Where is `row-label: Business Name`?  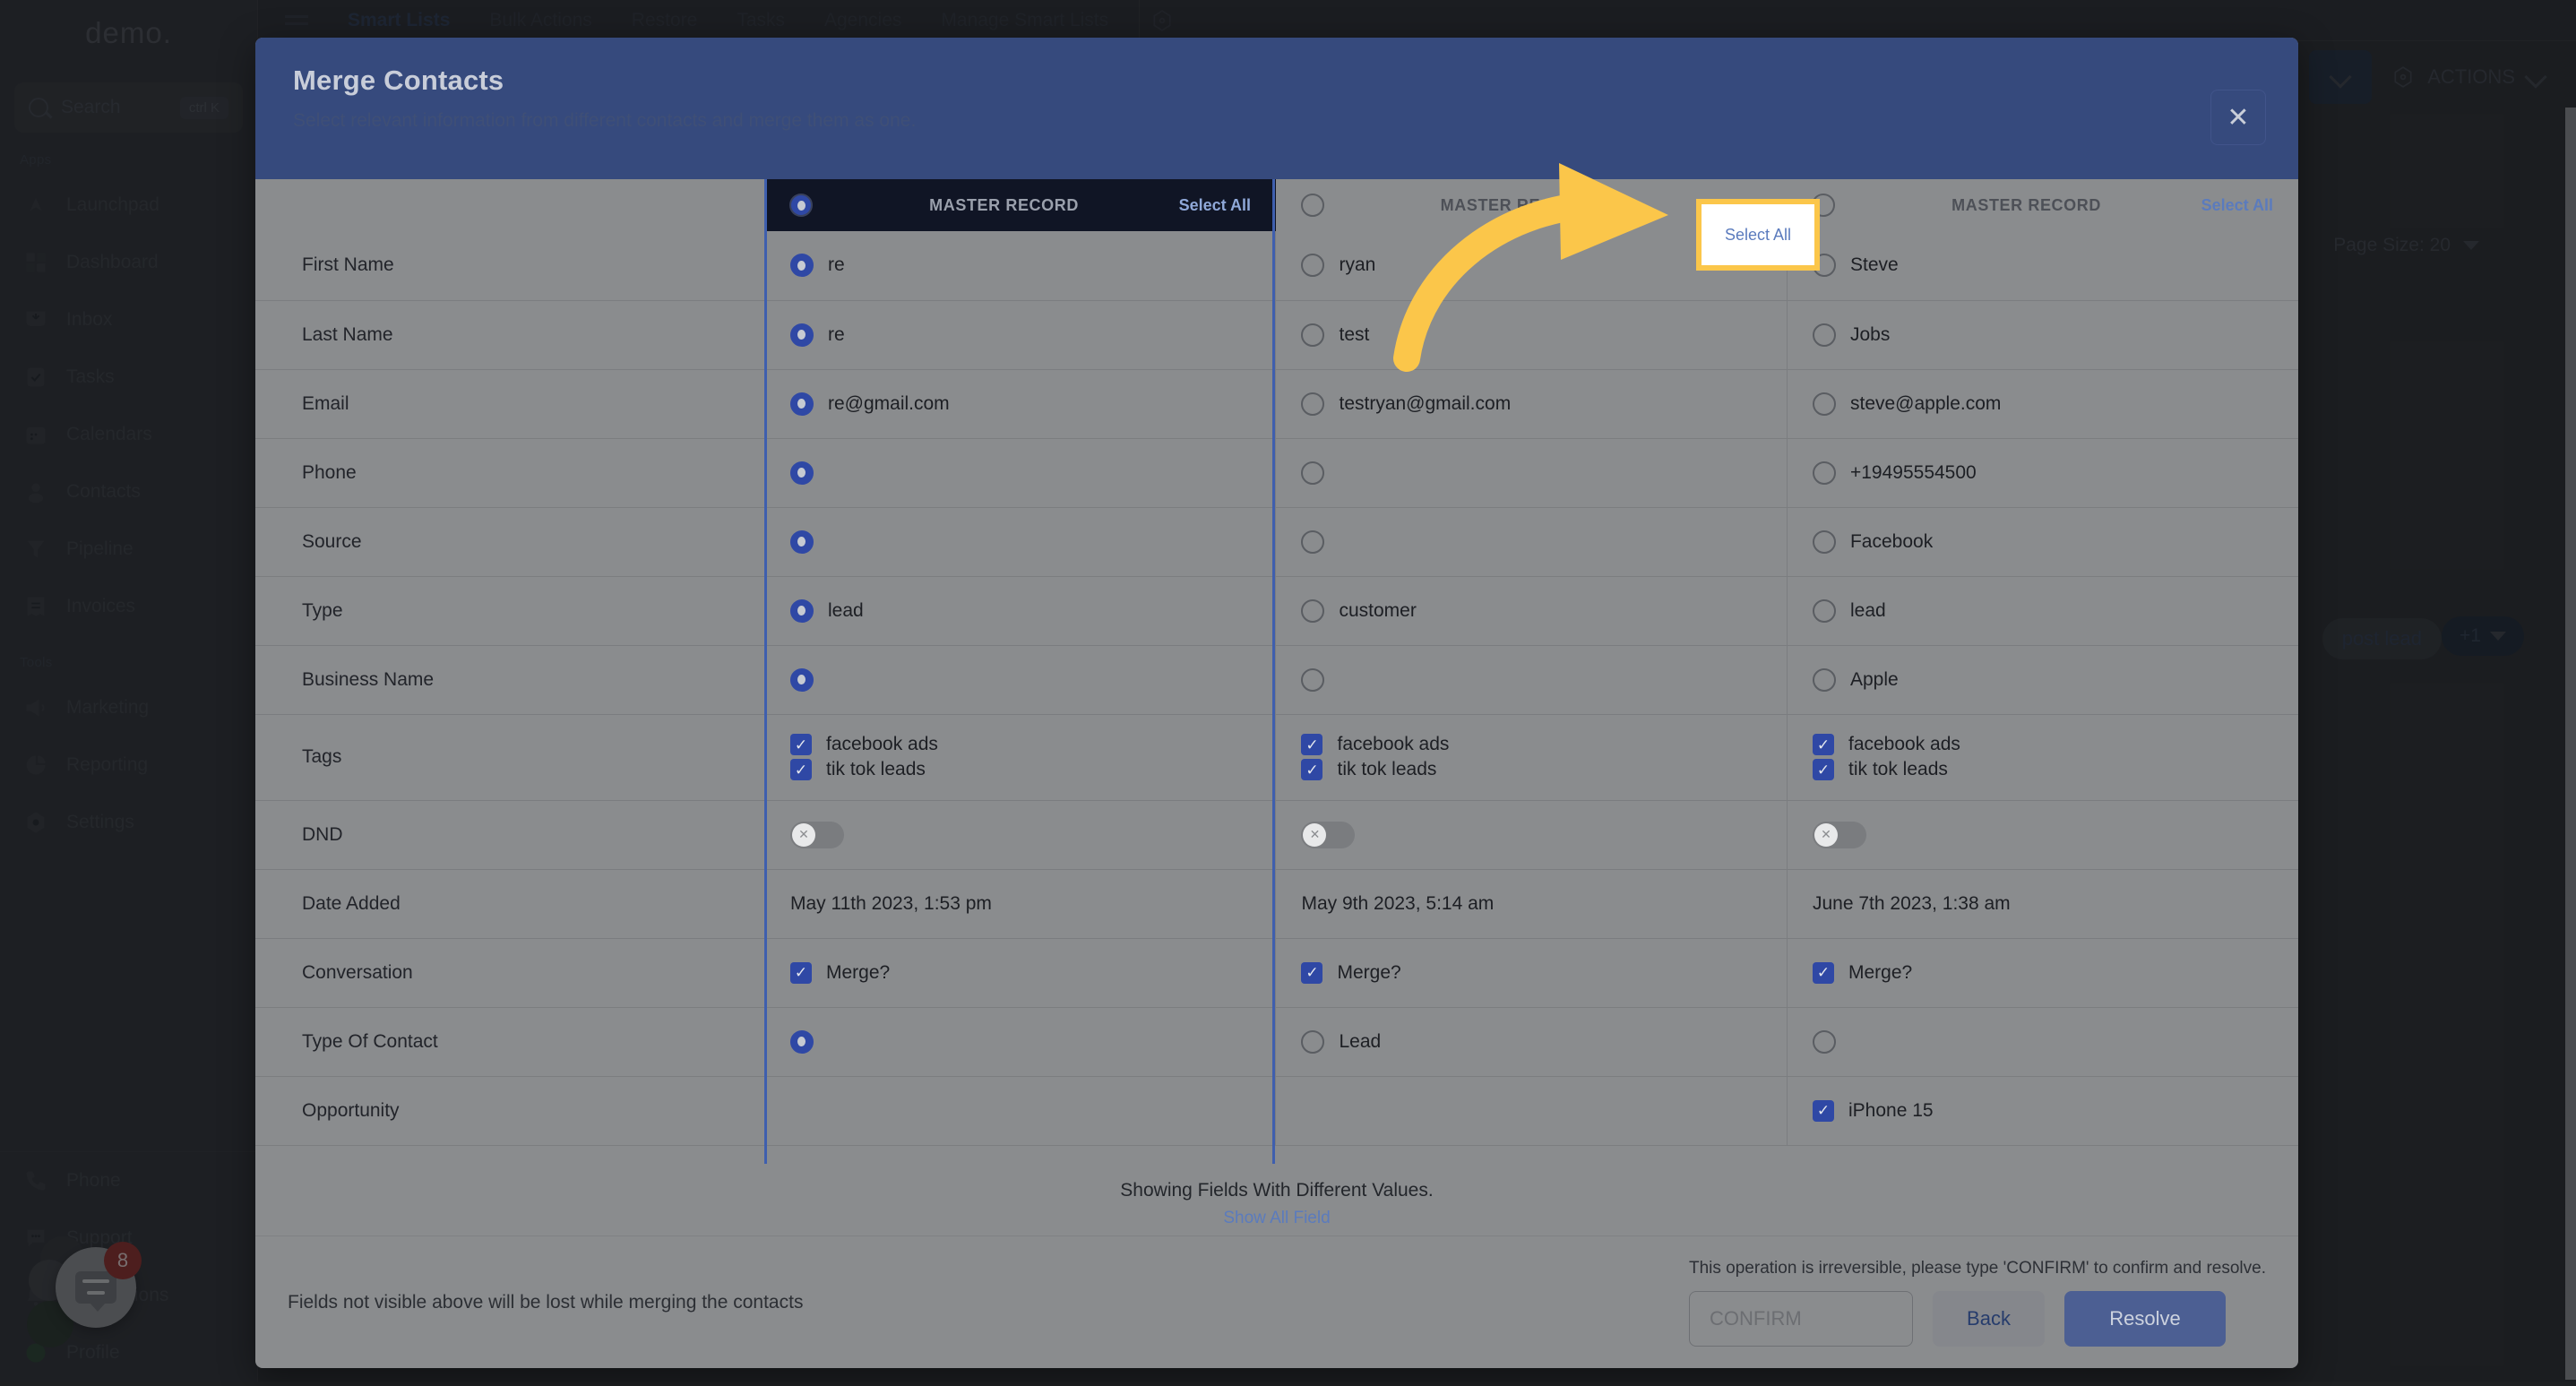
row-label: Business Name is located at coordinates (510, 679).